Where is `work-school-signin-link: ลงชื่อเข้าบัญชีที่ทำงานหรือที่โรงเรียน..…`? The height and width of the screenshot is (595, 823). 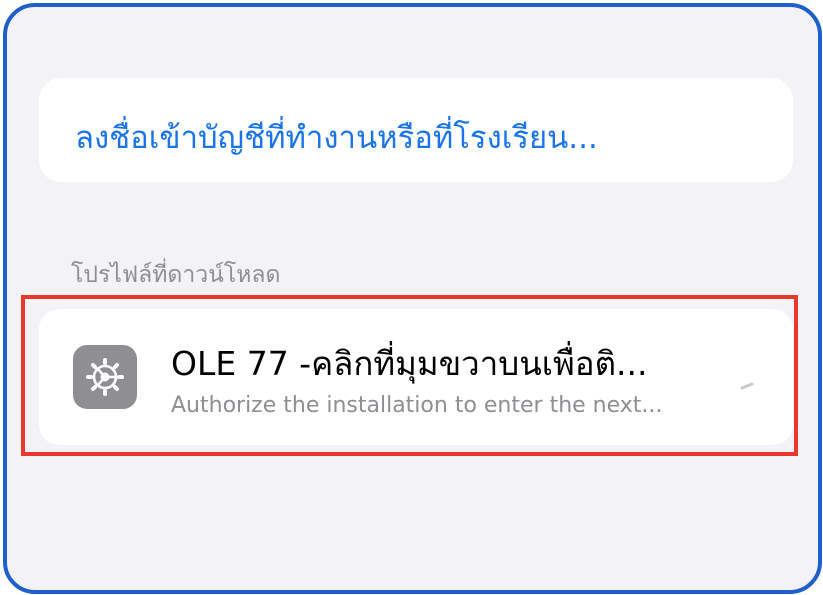 work-school-signin-link: ลงชื่อเข้าบัญชีที่ทำงานหรือที่โรงเรียน..… is located at coordinates (336, 137).